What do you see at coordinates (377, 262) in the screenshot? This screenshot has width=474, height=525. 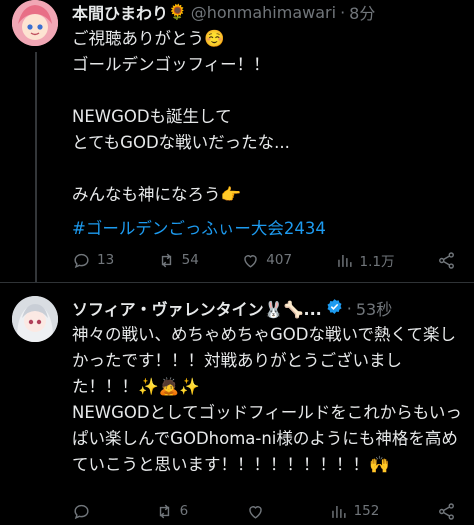 I see `views-count: 1.1万` at bounding box center [377, 262].